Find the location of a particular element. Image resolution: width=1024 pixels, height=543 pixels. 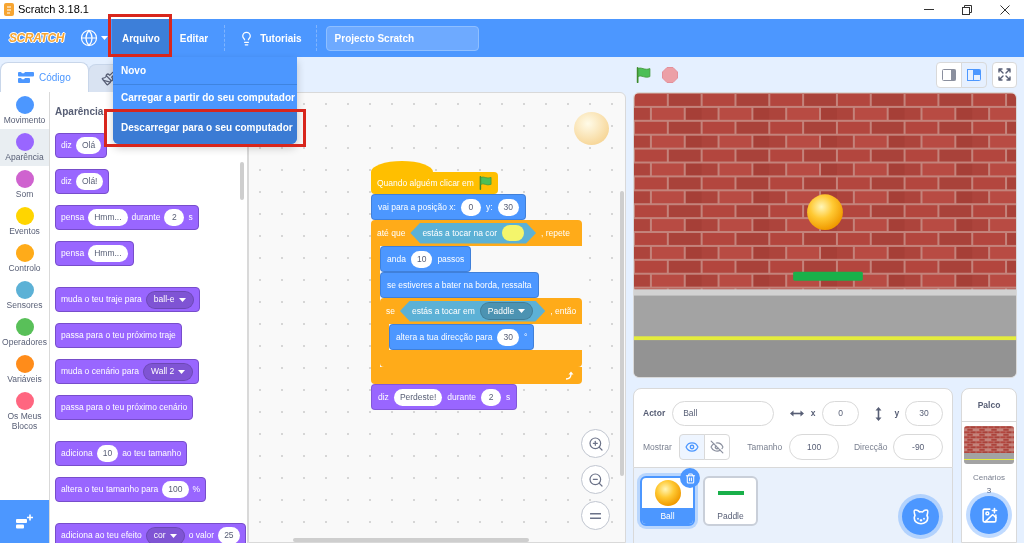

ball-sprite is located at coordinates (825, 212).